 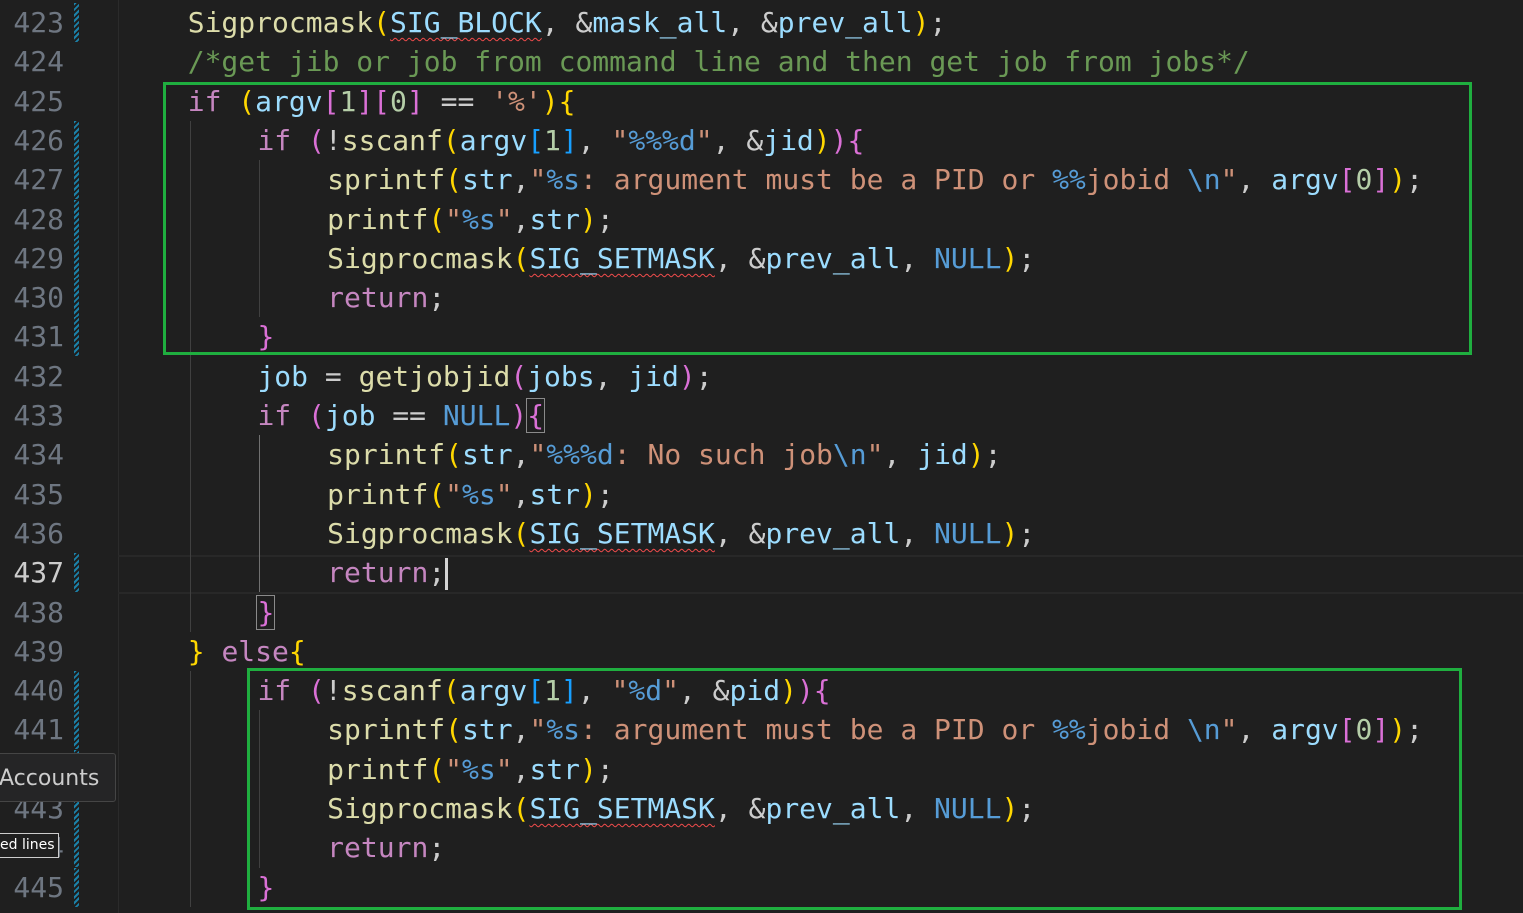 What do you see at coordinates (447, 574) in the screenshot?
I see `text-cursor` at bounding box center [447, 574].